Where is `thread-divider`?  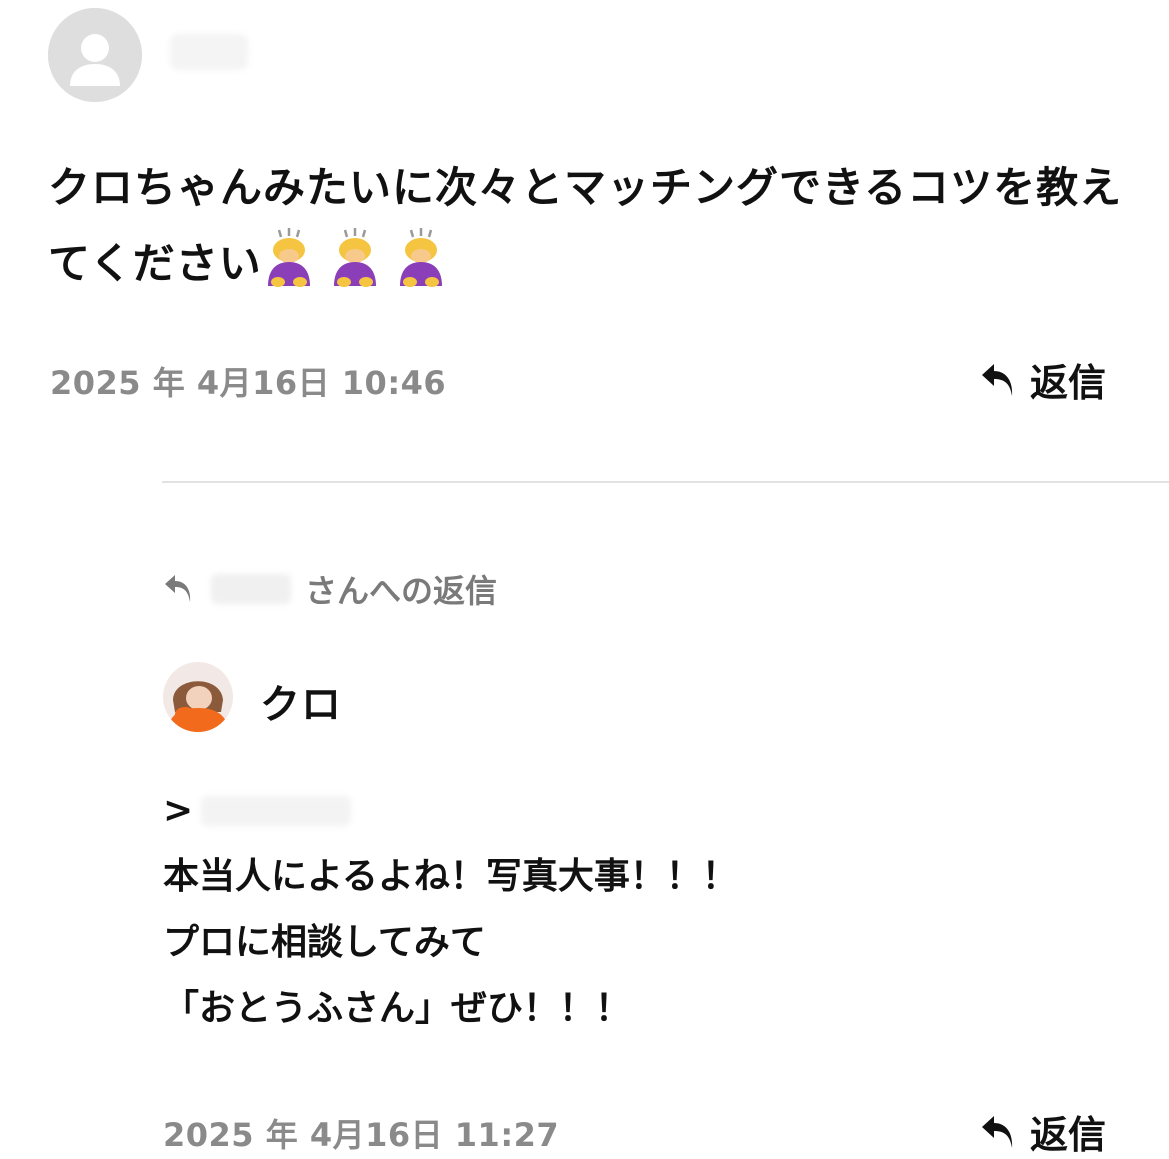
thread-divider is located at coordinates (665, 482).